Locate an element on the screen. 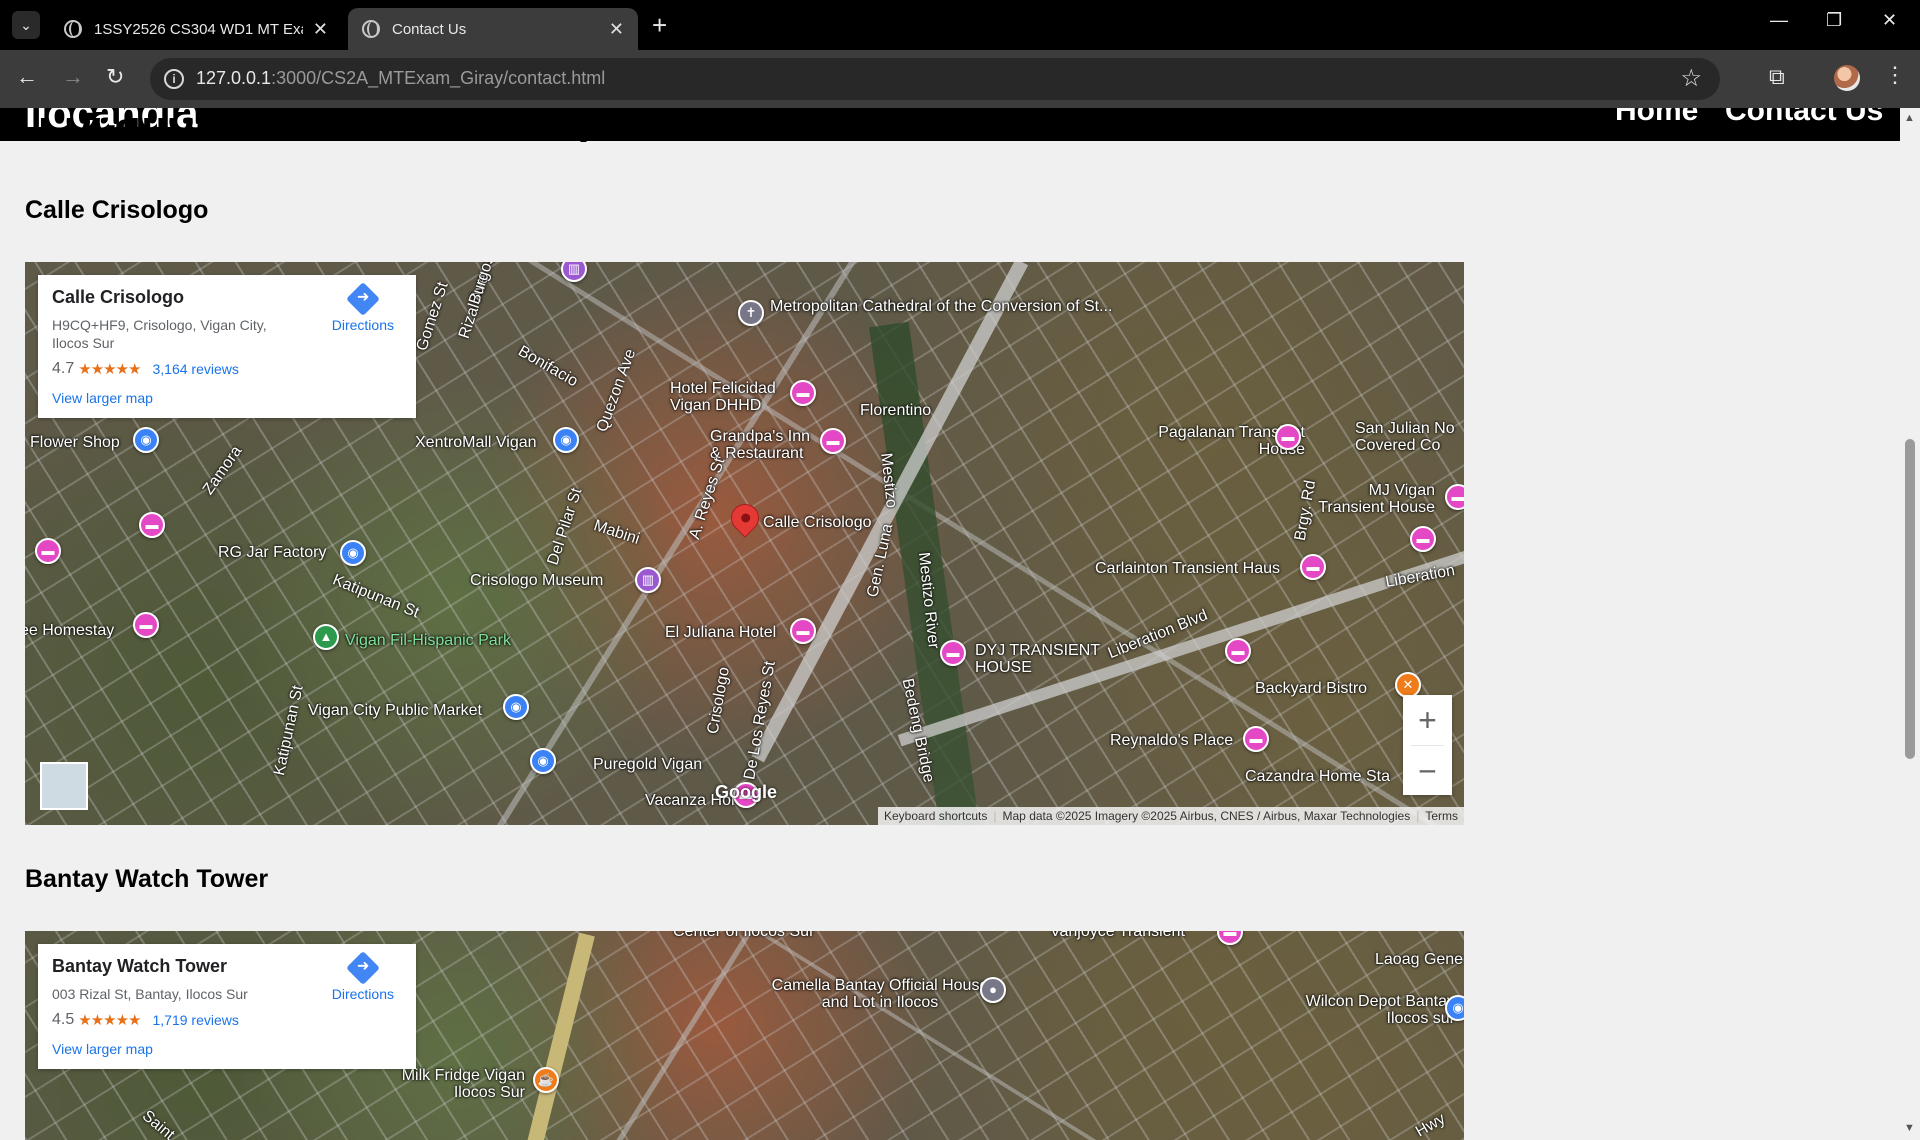  tab-contact-us: Contact Us ✕ is located at coordinates (493, 29).